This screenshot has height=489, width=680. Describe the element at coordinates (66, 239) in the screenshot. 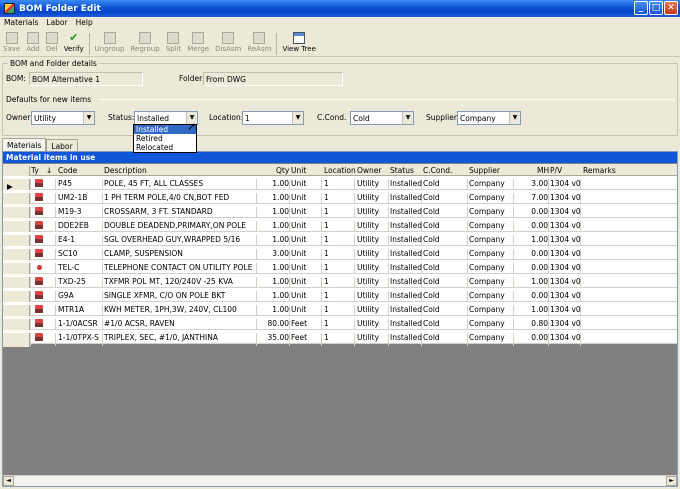

I see `cell-code: E4-1` at that location.